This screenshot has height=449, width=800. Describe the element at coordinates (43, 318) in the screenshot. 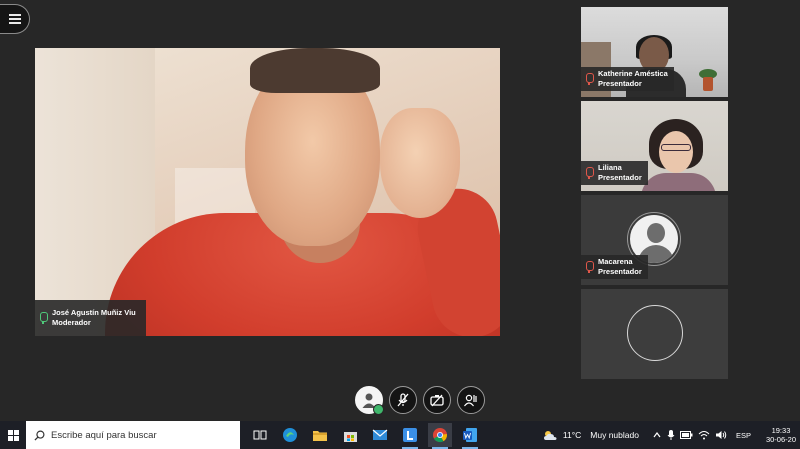

I see `mic-on-icon` at that location.